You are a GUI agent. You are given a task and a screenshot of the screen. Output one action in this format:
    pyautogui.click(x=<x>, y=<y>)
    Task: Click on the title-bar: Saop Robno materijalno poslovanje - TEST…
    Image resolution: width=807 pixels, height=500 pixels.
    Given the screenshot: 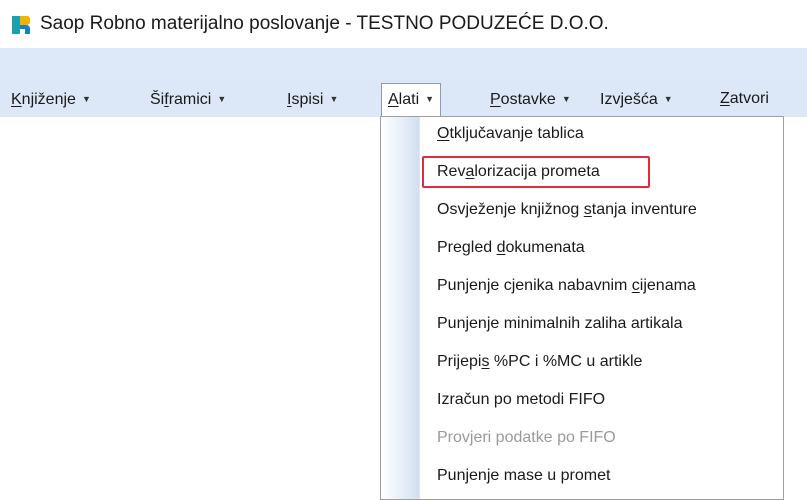 What is the action you would take?
    pyautogui.click(x=403, y=24)
    